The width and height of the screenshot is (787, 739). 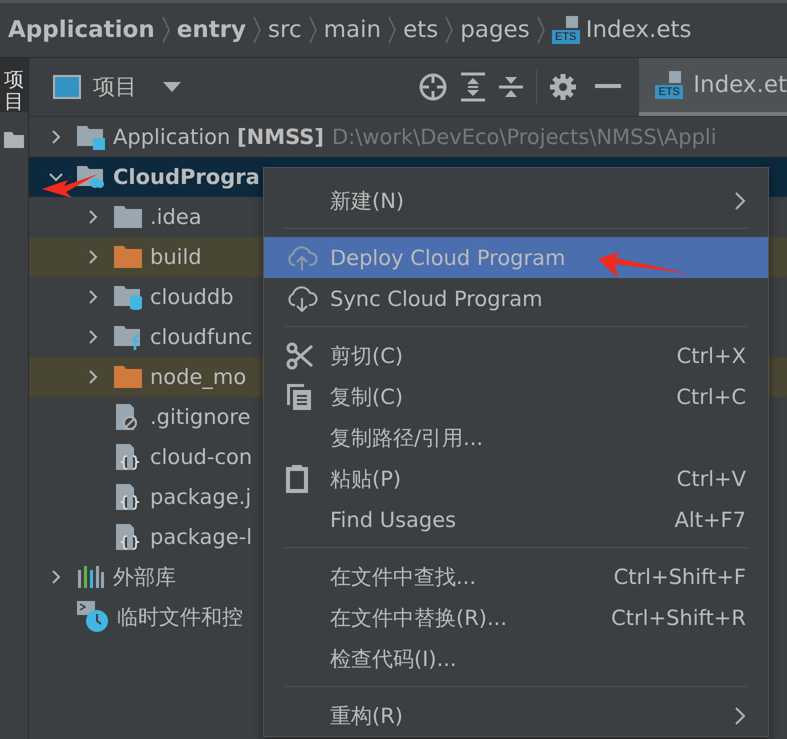 What do you see at coordinates (710, 520) in the screenshot?
I see `shortcut-label: Alt+F7` at bounding box center [710, 520].